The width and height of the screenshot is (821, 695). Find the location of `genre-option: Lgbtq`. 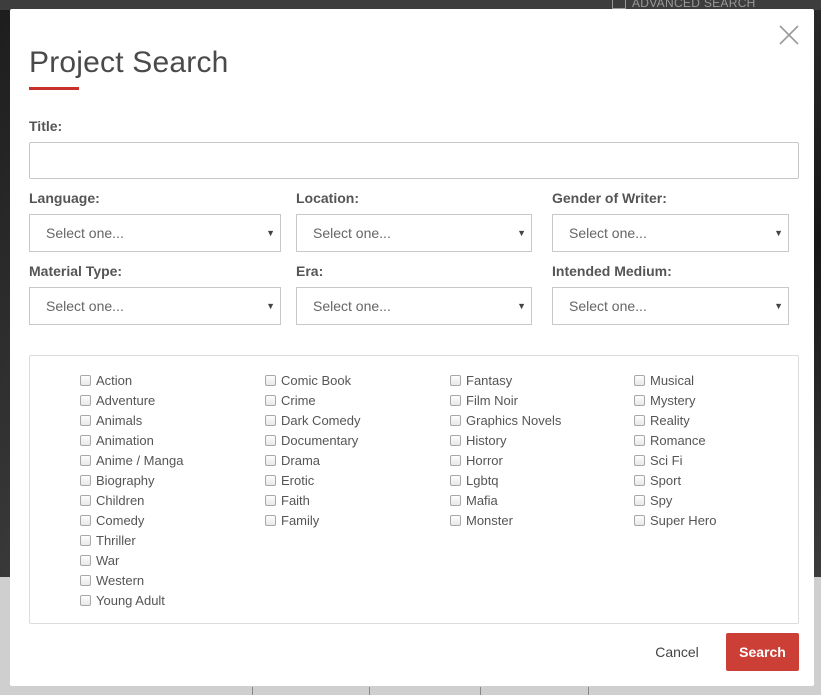

genre-option: Lgbtq is located at coordinates (505, 480).